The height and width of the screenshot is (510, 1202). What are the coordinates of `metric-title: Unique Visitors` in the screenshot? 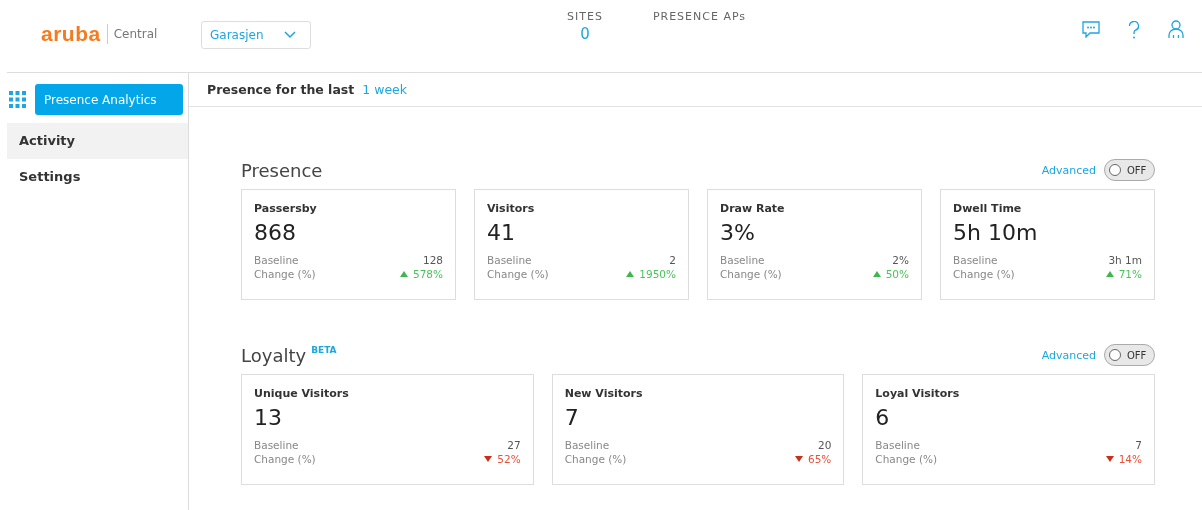 It's located at (302, 393).